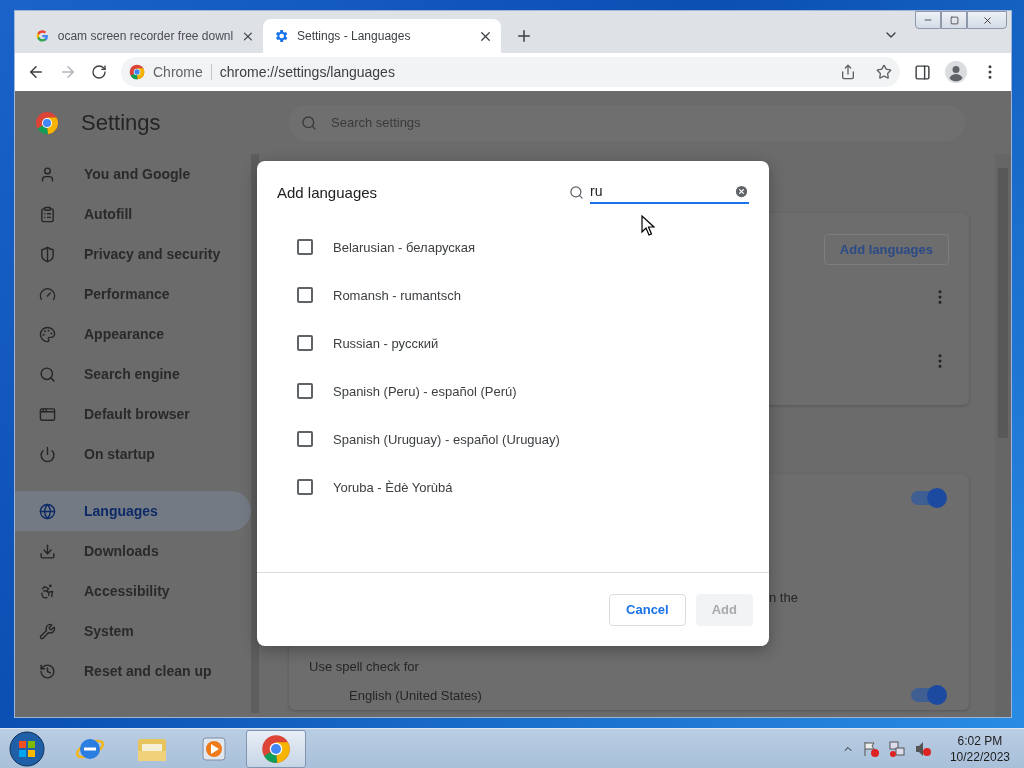 This screenshot has height=768, width=1024. Describe the element at coordinates (393, 487) in the screenshot. I see `language-label: Yoruba - Èdè Yorùbá` at that location.